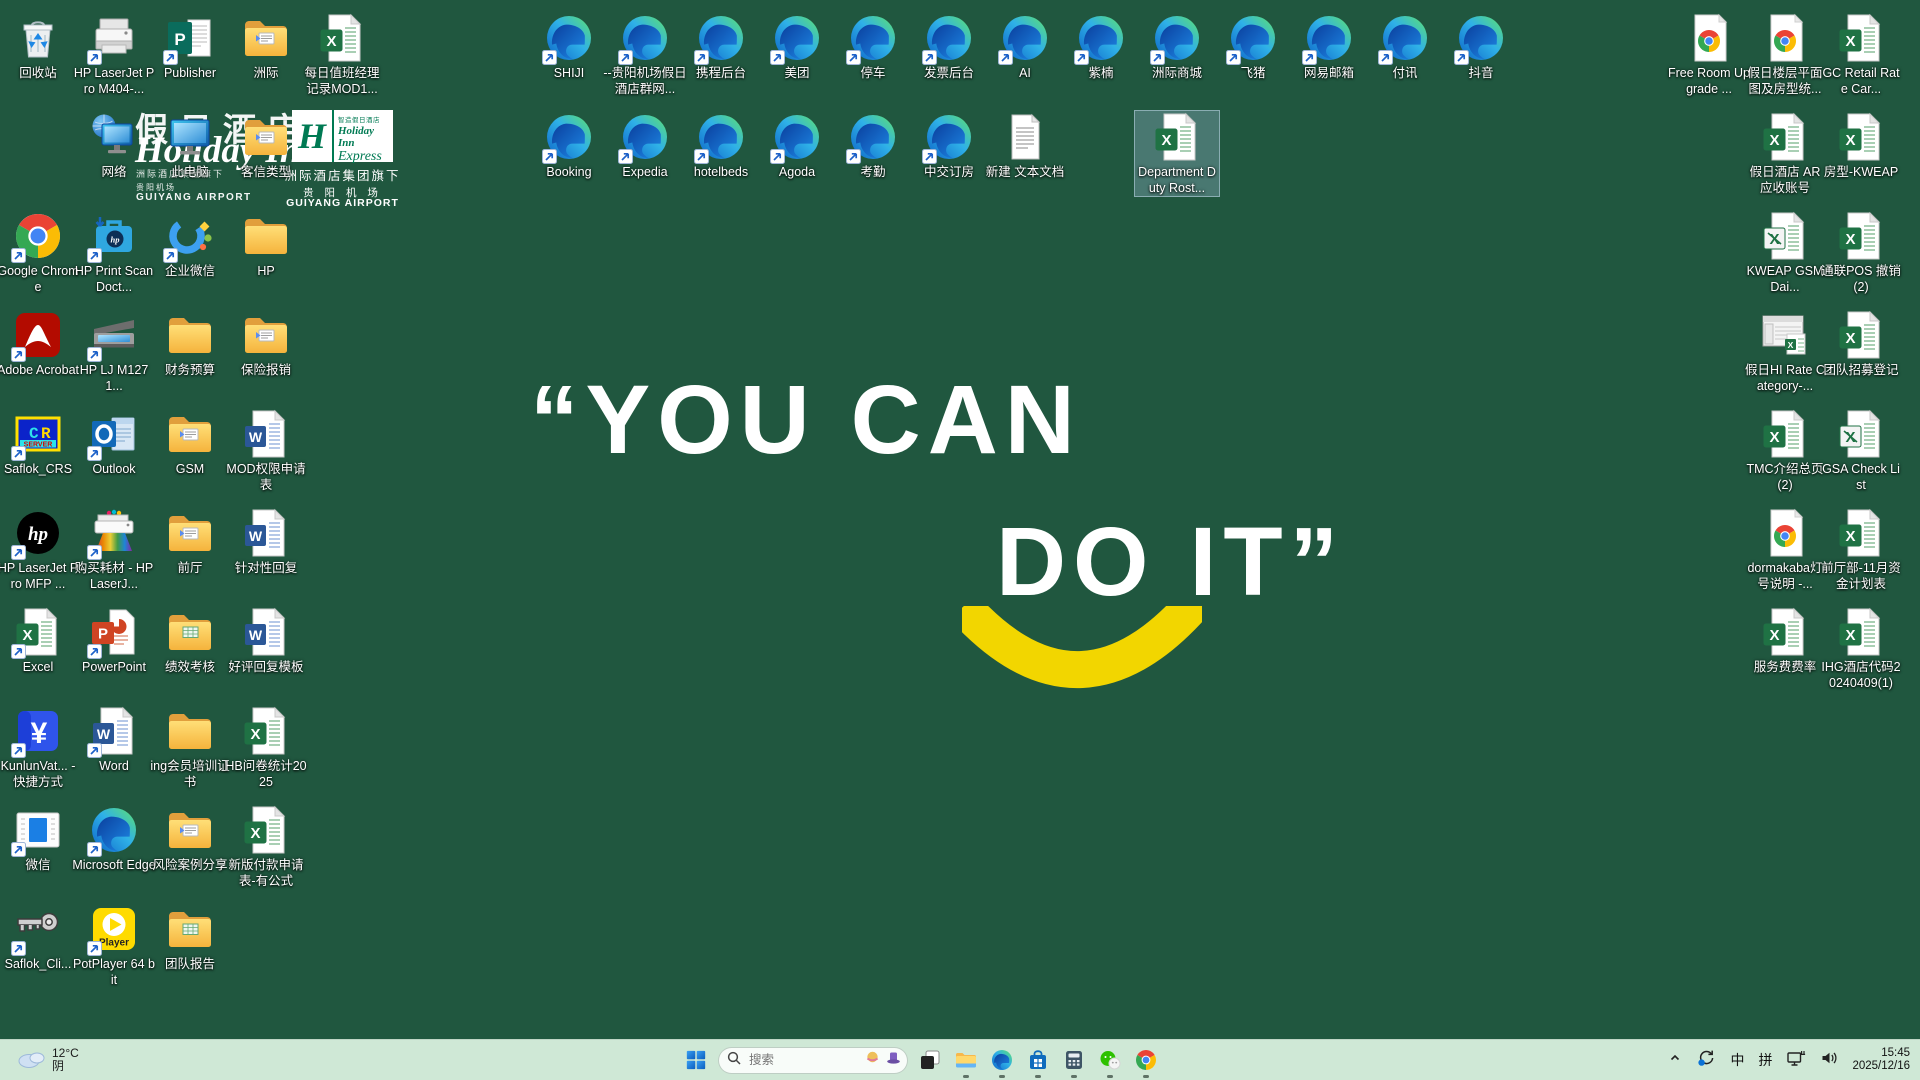 The height and width of the screenshot is (1080, 1920). What do you see at coordinates (94, 552) in the screenshot?
I see `shortcut-arrow-icon` at bounding box center [94, 552].